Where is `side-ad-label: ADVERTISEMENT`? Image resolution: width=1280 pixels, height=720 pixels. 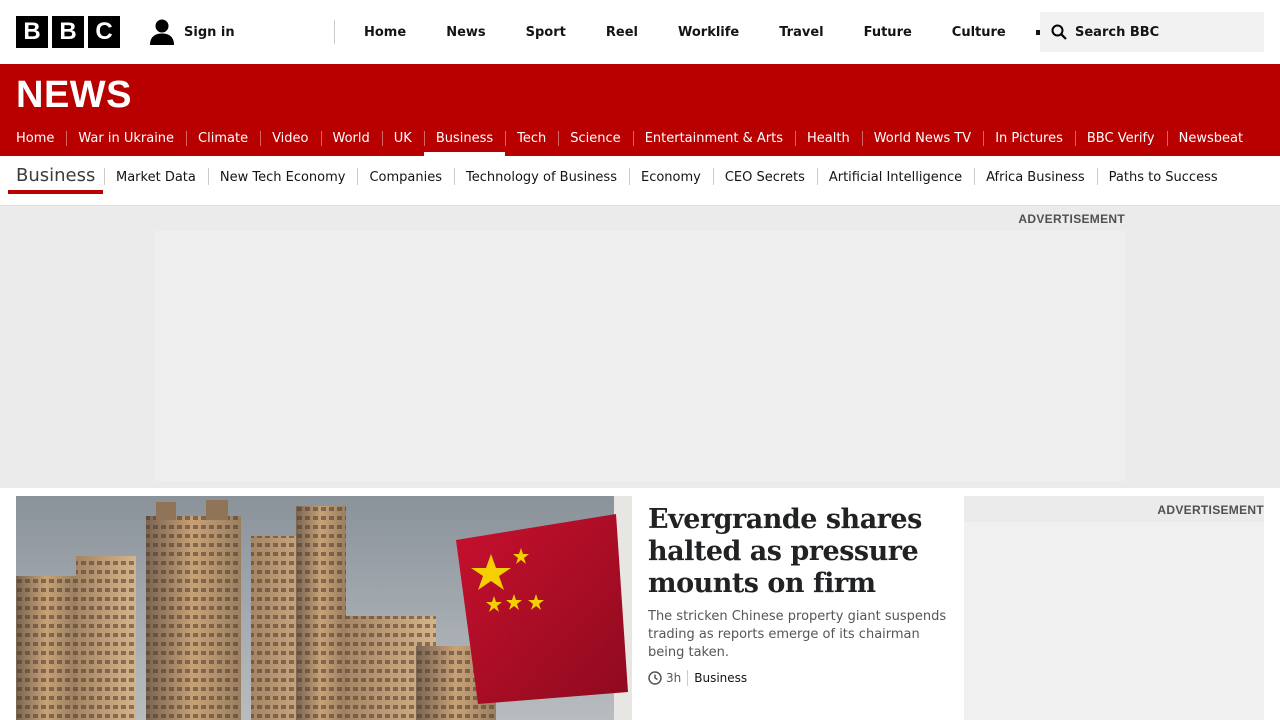 side-ad-label: ADVERTISEMENT is located at coordinates (1210, 510).